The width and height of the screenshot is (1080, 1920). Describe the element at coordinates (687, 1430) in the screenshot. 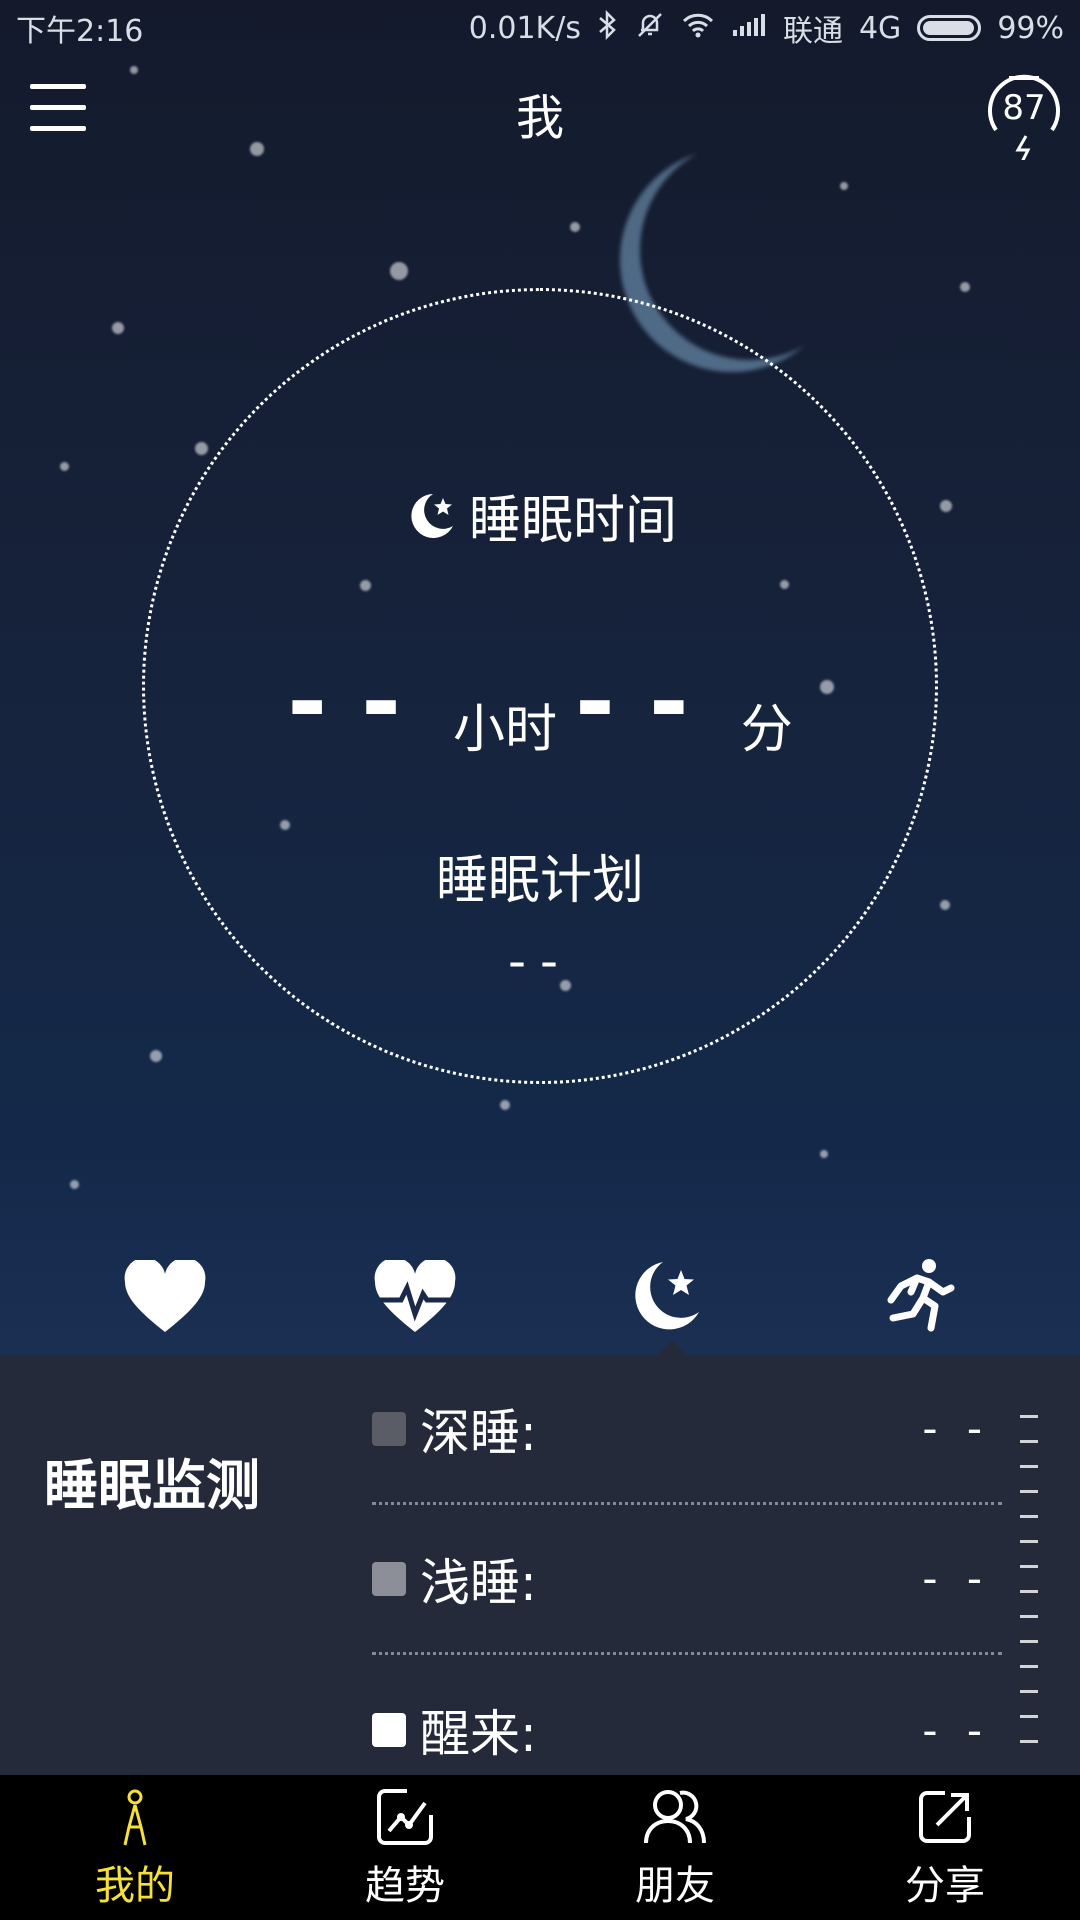

I see `stage-row-deep: 深睡: - -` at that location.